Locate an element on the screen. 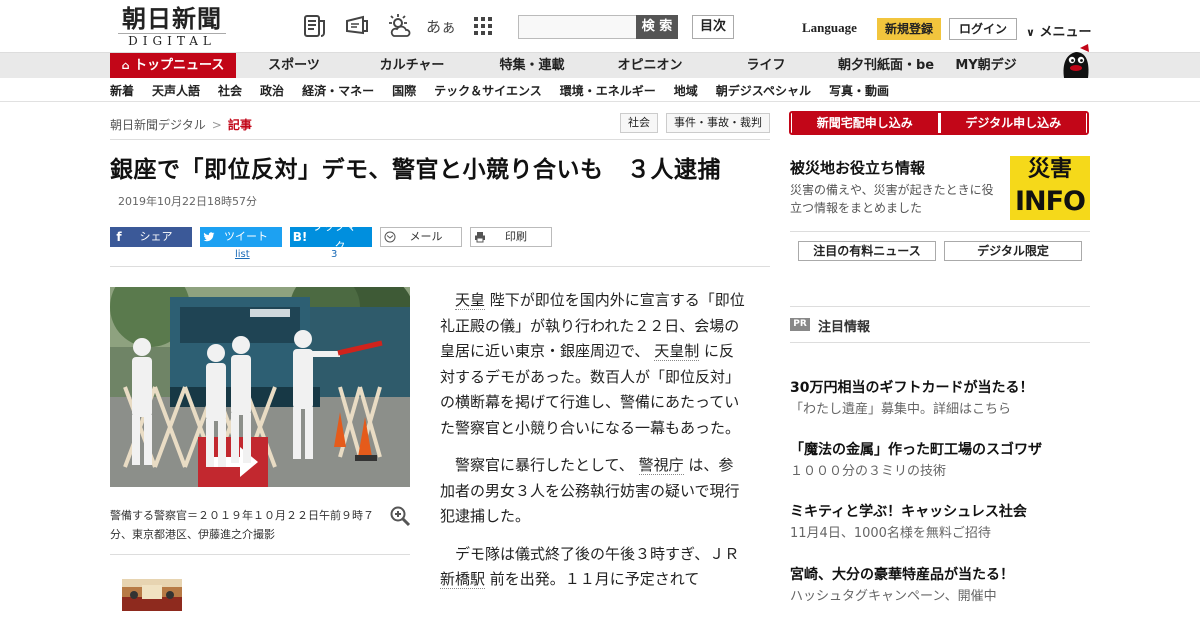  site-logo: 朝日新聞 DIGITAL is located at coordinates (172, 27).